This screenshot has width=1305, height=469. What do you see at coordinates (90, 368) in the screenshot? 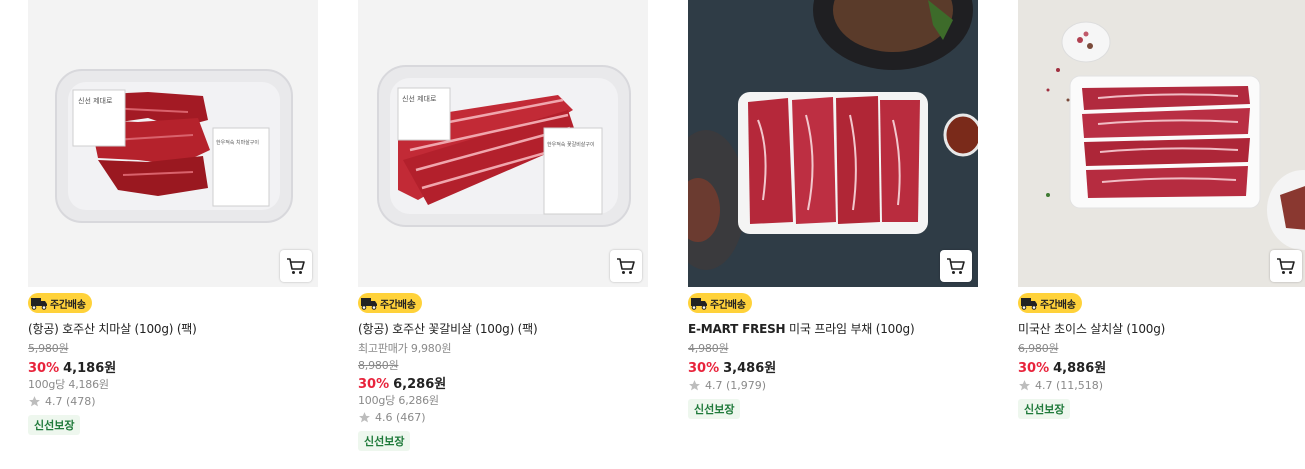
I see `sale-price: 4,186원` at bounding box center [90, 368].